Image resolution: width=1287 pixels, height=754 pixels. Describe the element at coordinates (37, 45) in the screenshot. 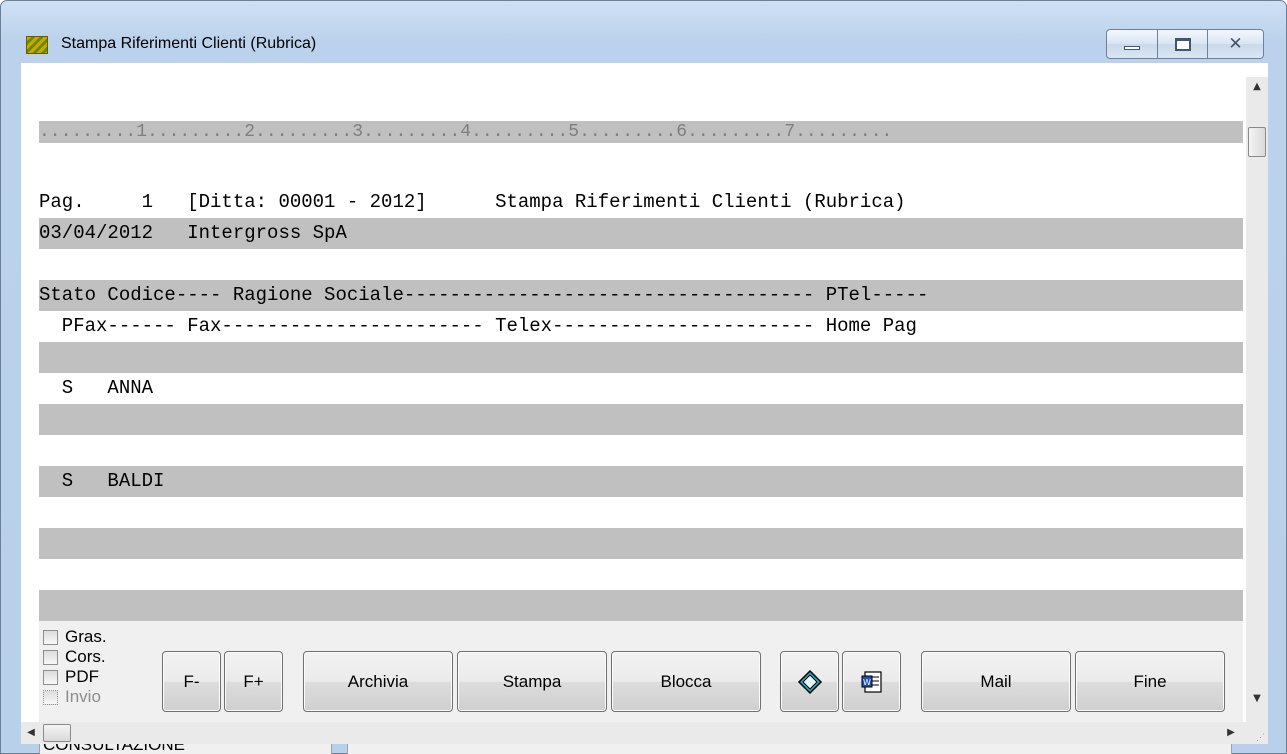

I see `app-icon` at that location.